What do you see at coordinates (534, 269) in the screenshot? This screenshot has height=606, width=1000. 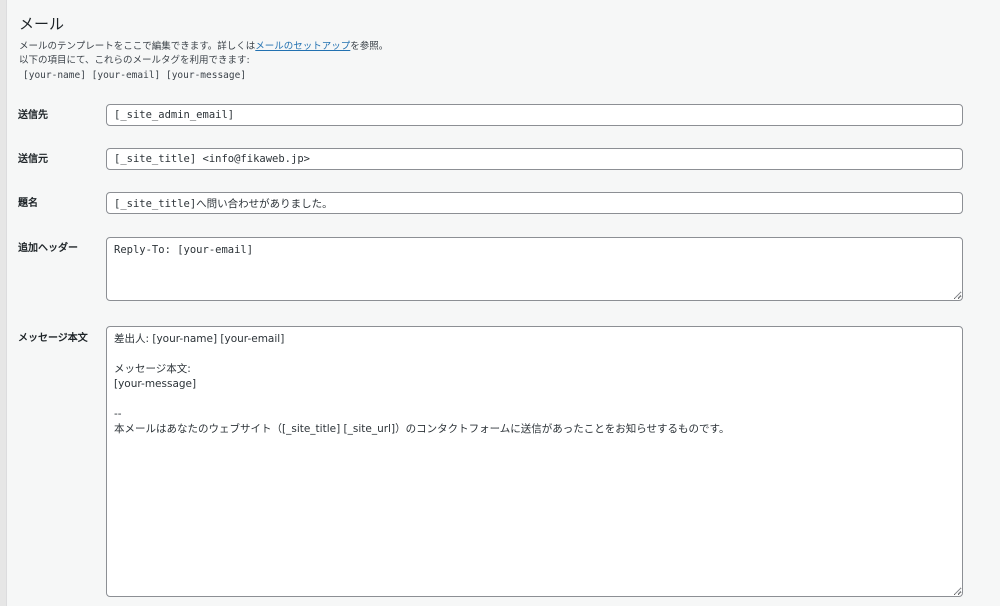 I see `additional-headers-textarea: Reply-To: [your-email]` at bounding box center [534, 269].